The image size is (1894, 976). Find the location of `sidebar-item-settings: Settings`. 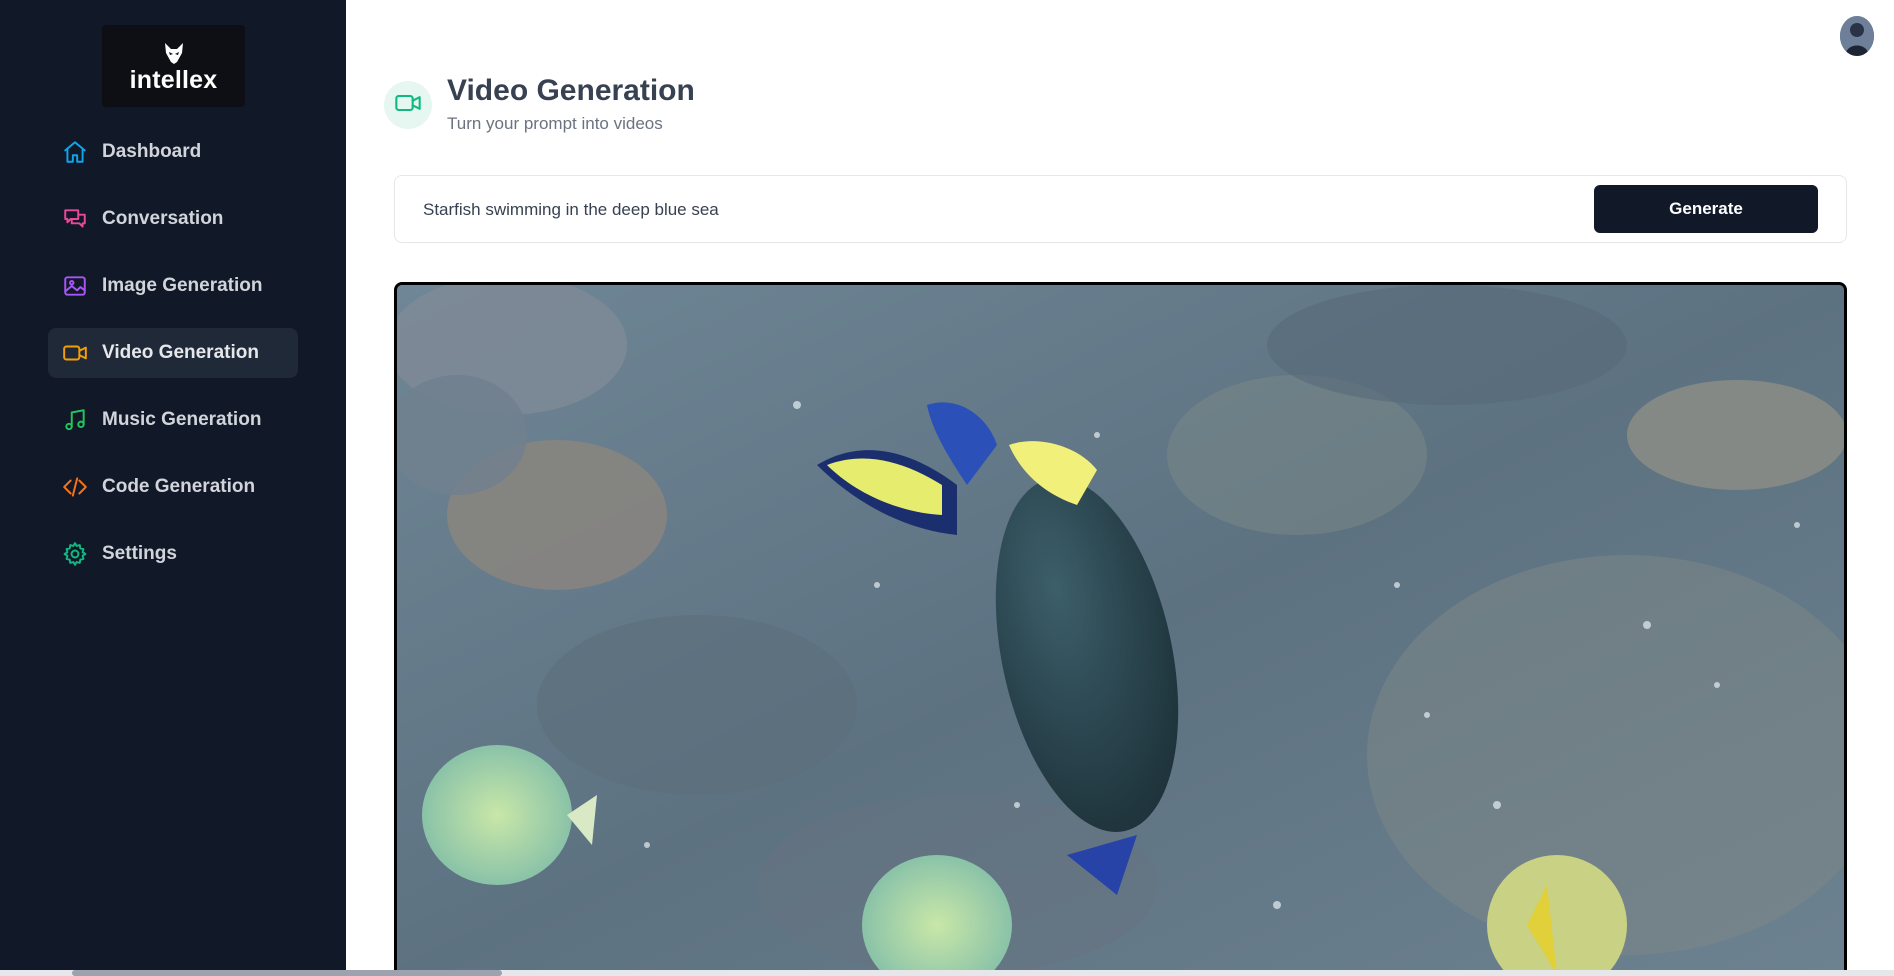

sidebar-item-settings: Settings is located at coordinates (173, 554).